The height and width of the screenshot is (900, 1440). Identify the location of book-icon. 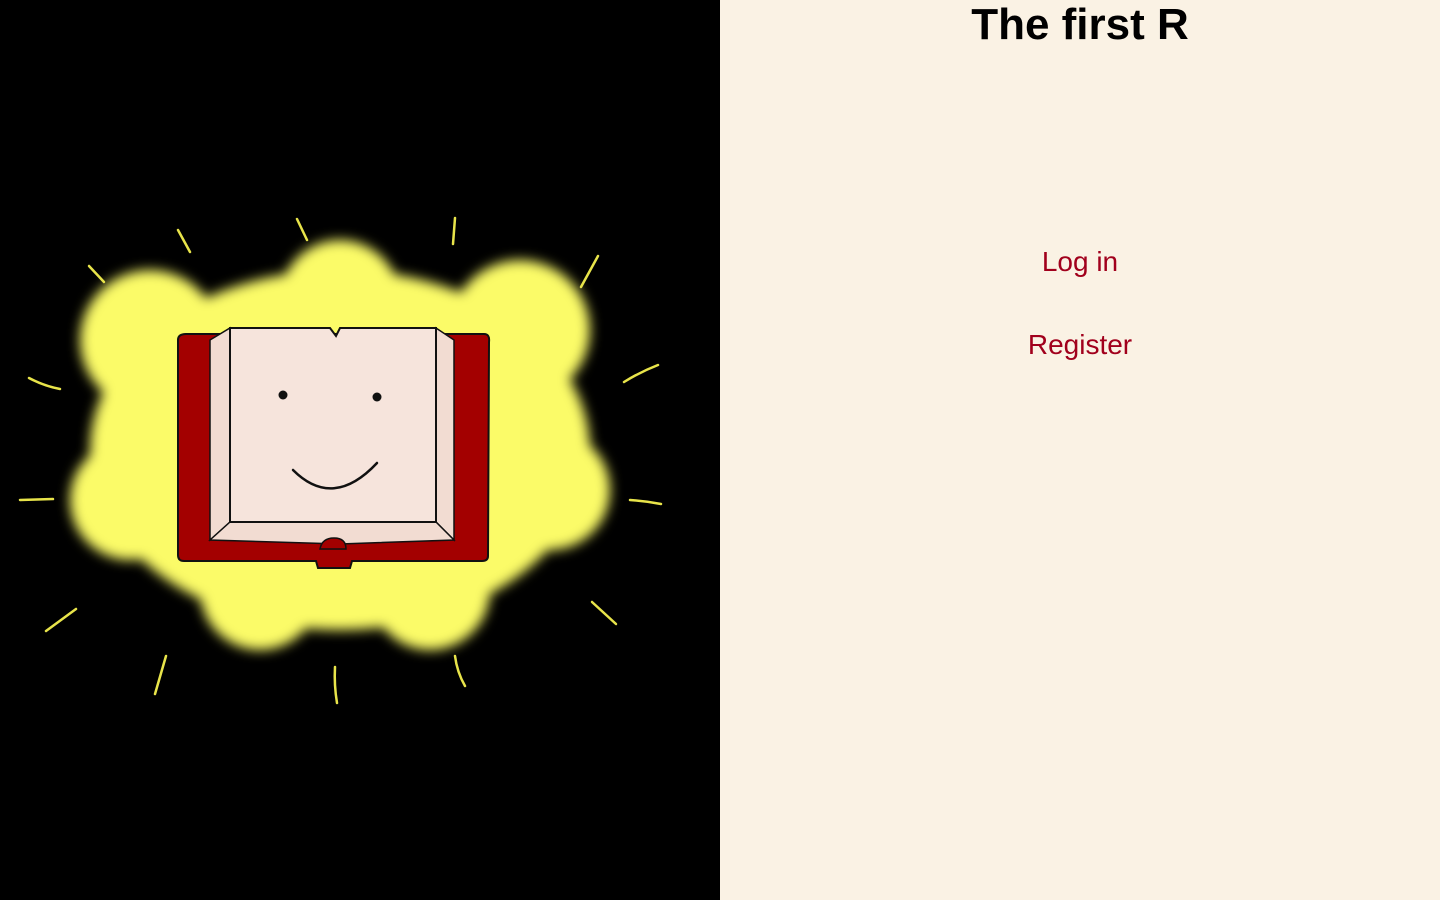
(334, 447).